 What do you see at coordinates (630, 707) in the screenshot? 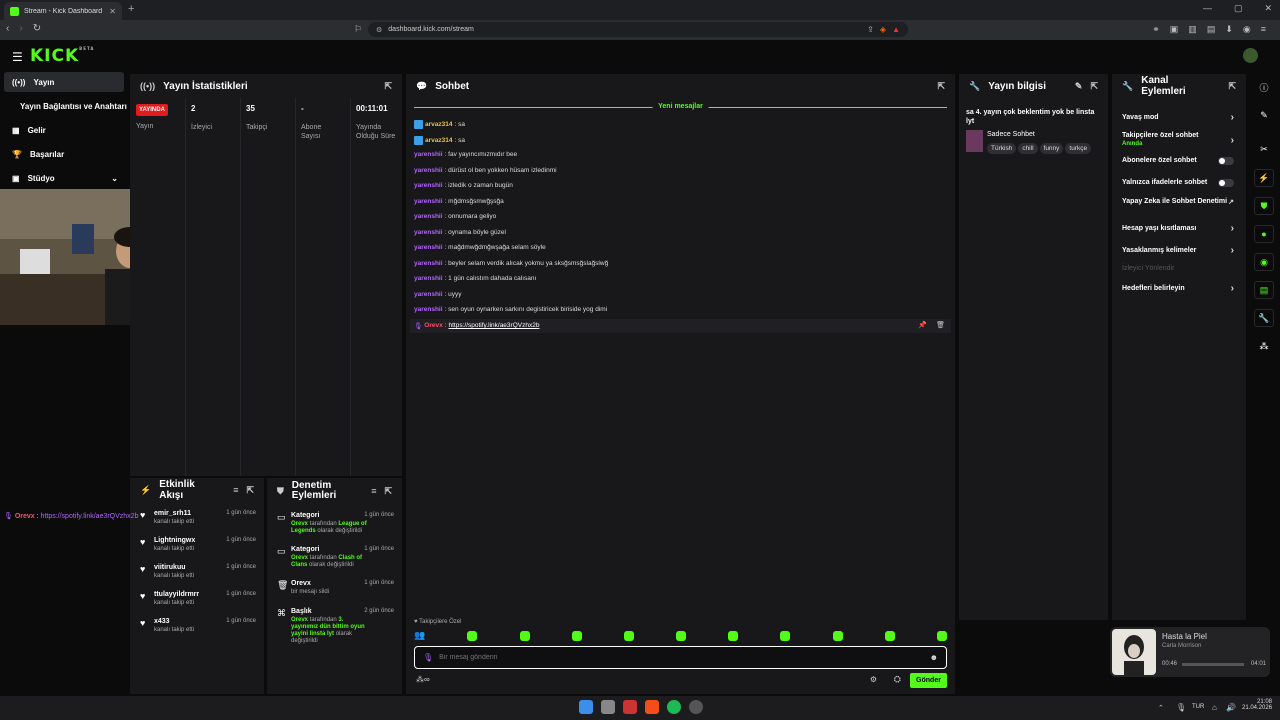
I see `app-icon` at bounding box center [630, 707].